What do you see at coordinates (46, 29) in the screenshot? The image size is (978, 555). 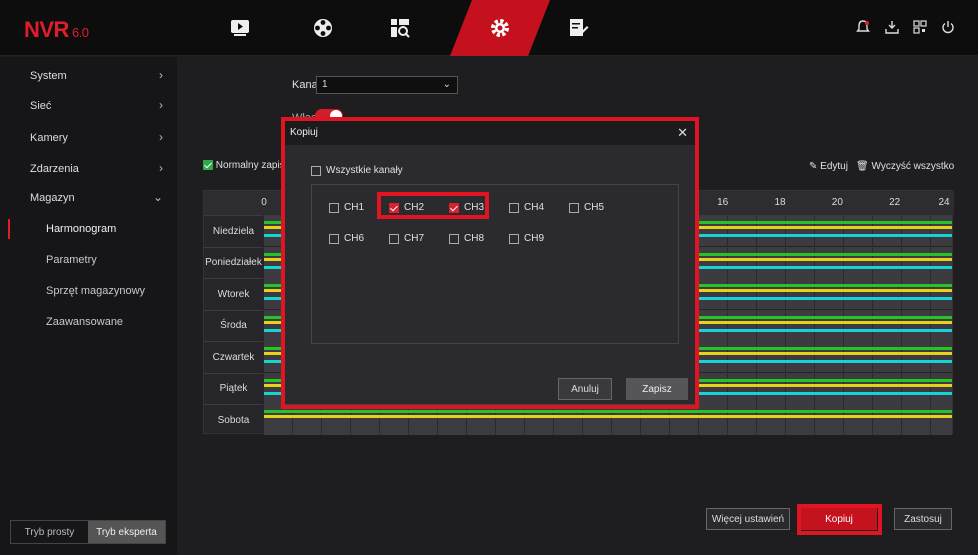 I see `logo-text: NVR` at bounding box center [46, 29].